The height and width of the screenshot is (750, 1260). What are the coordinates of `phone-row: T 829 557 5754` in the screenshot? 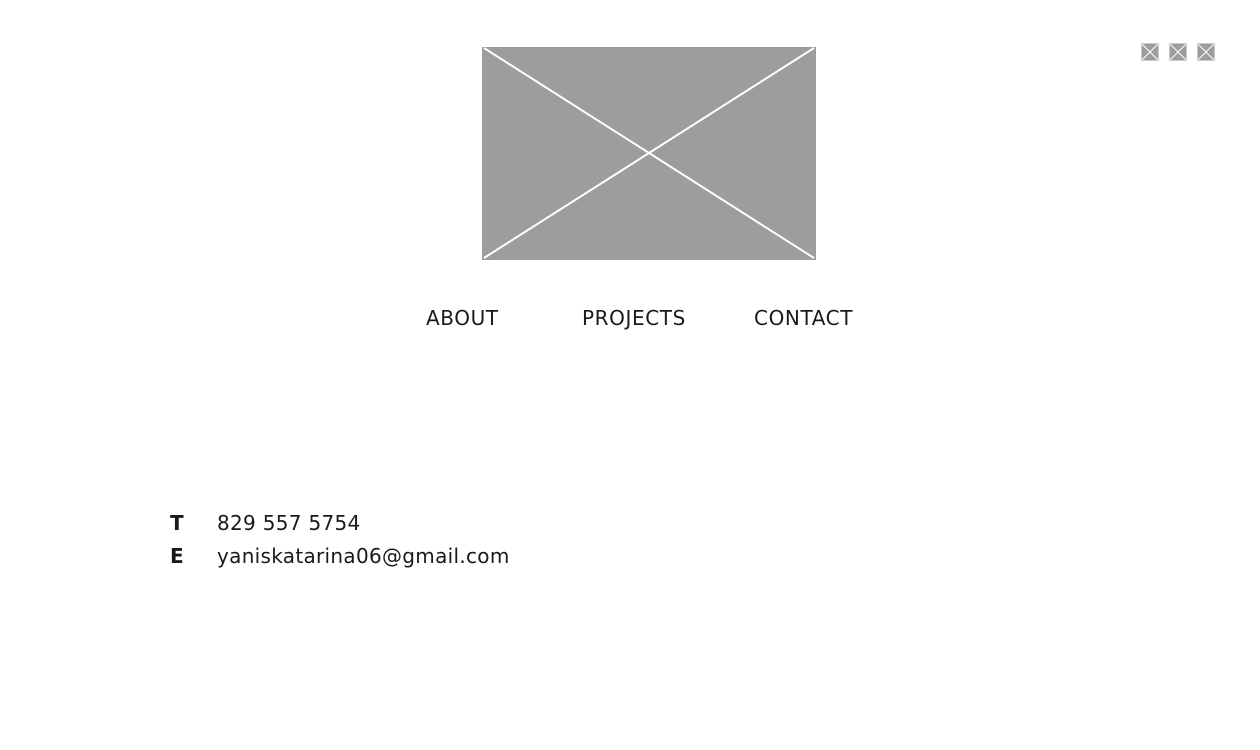 It's located at (340, 524).